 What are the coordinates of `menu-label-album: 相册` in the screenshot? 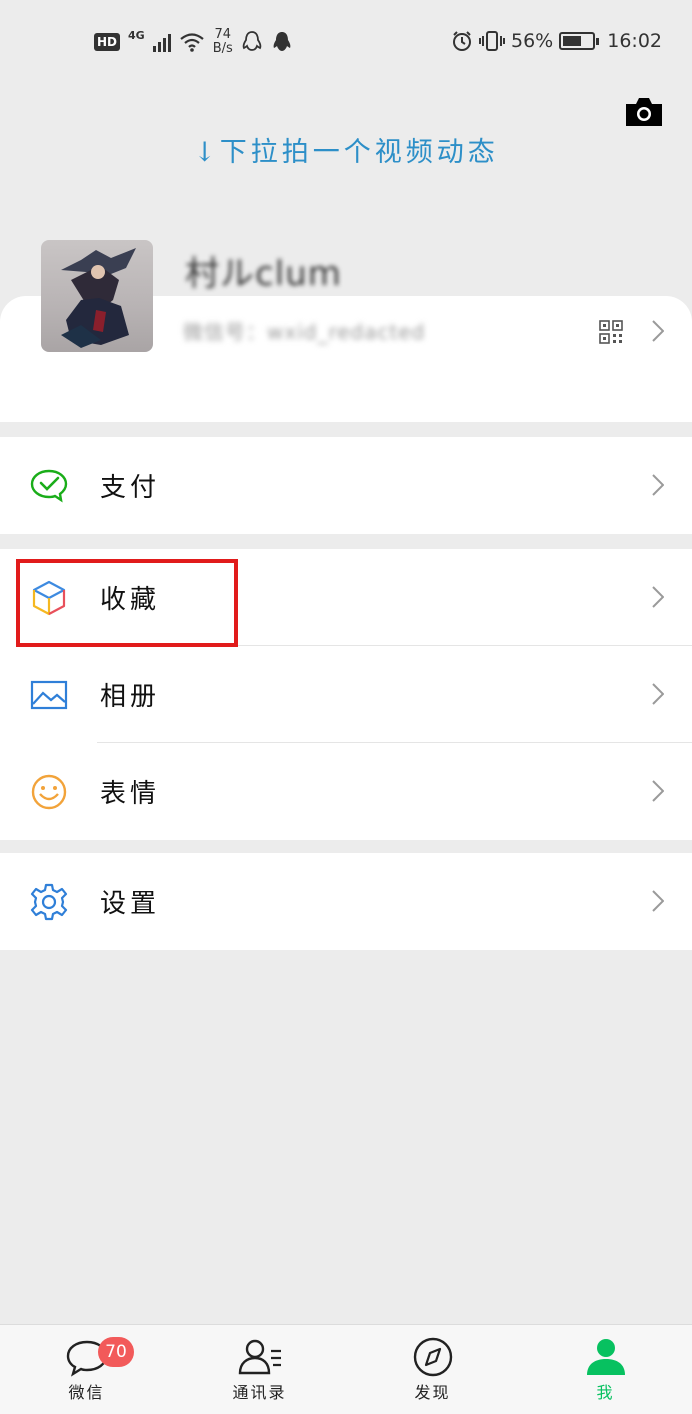 It's located at (130, 697).